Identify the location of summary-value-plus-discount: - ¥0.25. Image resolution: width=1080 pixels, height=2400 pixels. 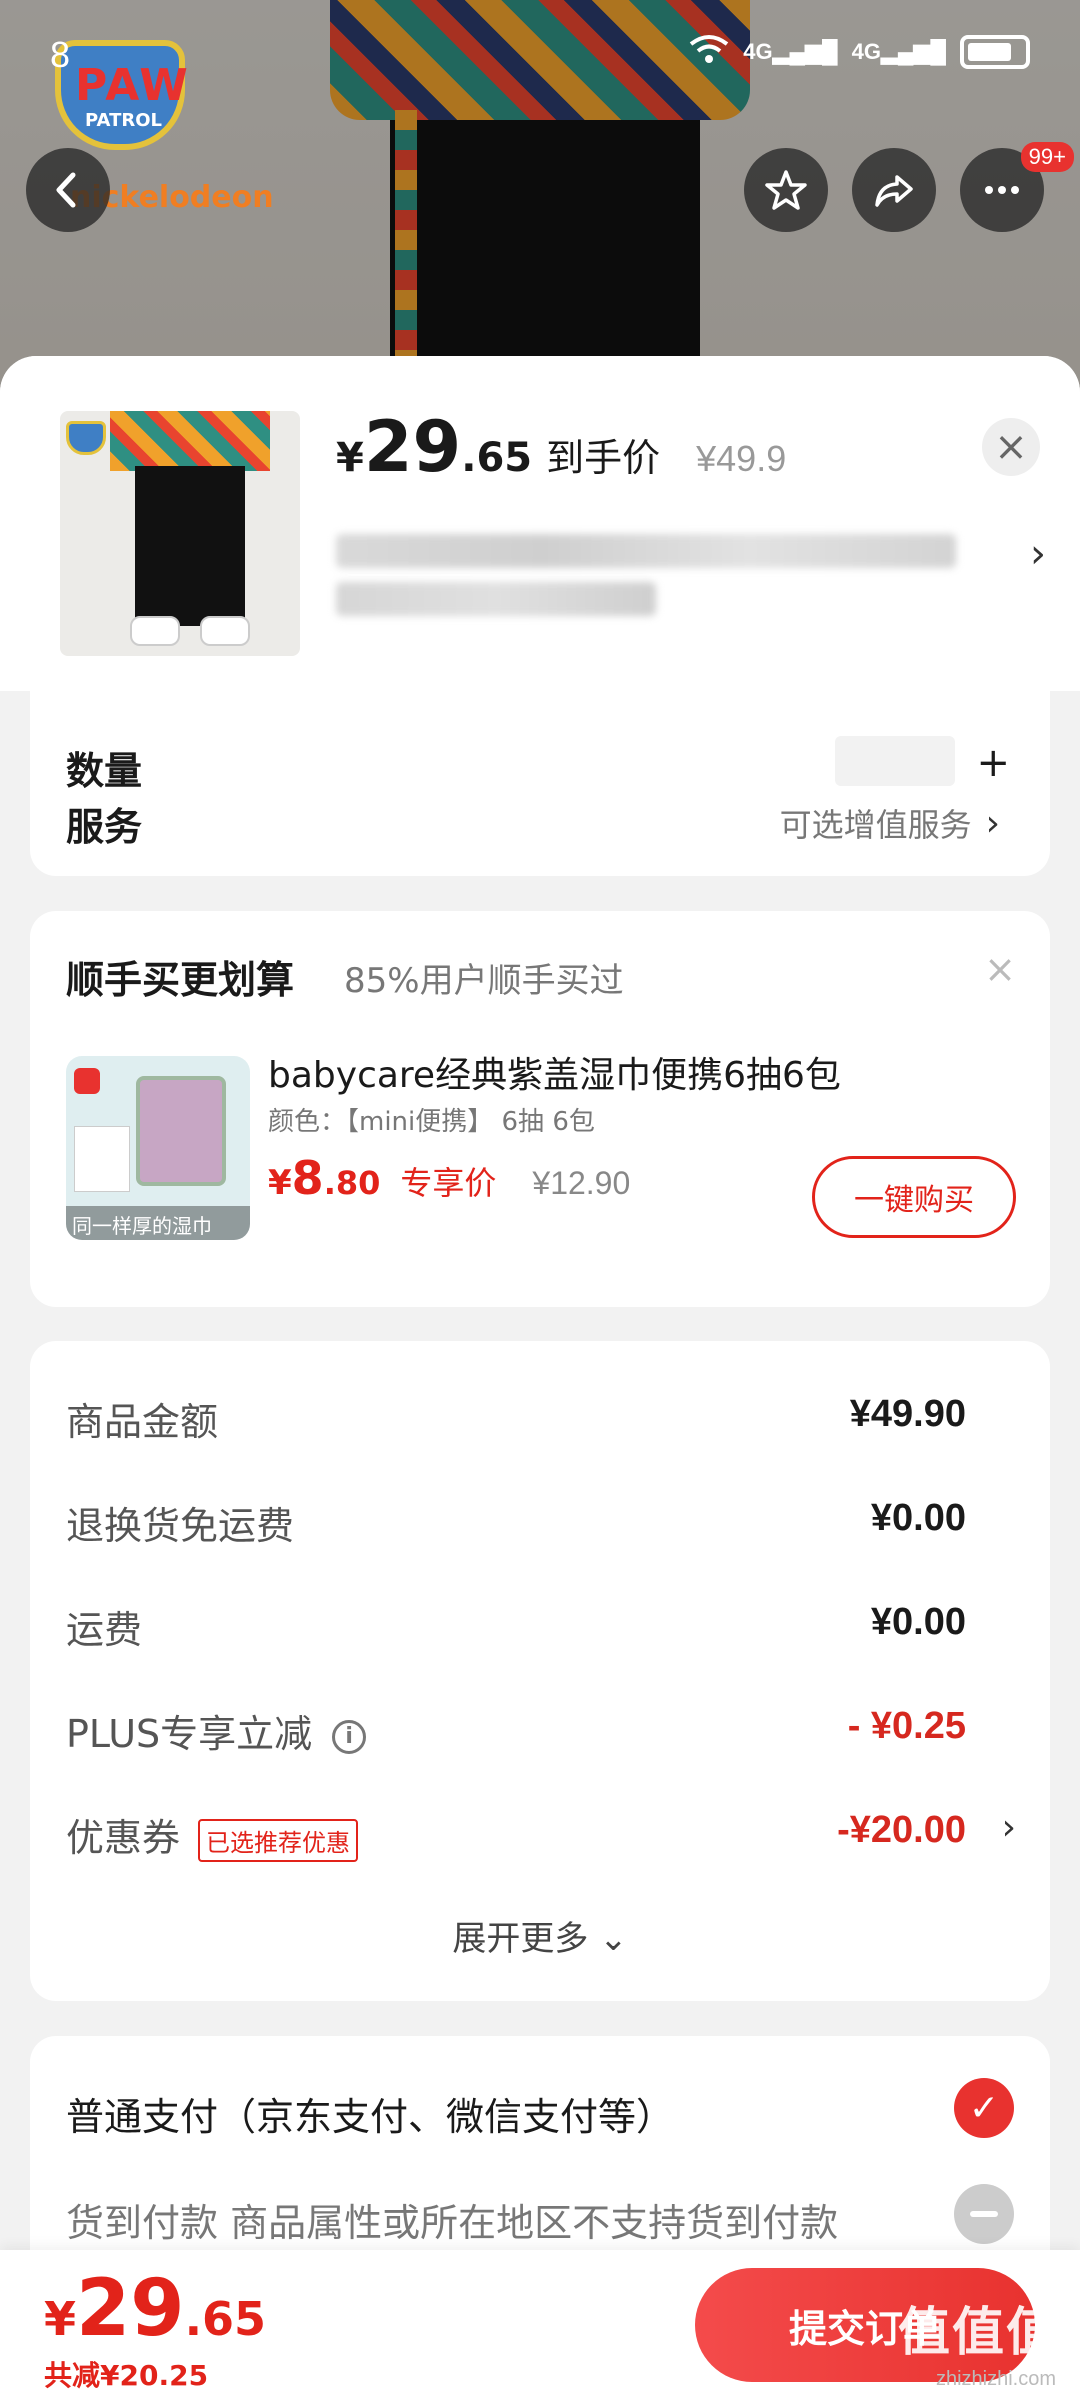
(906, 1726).